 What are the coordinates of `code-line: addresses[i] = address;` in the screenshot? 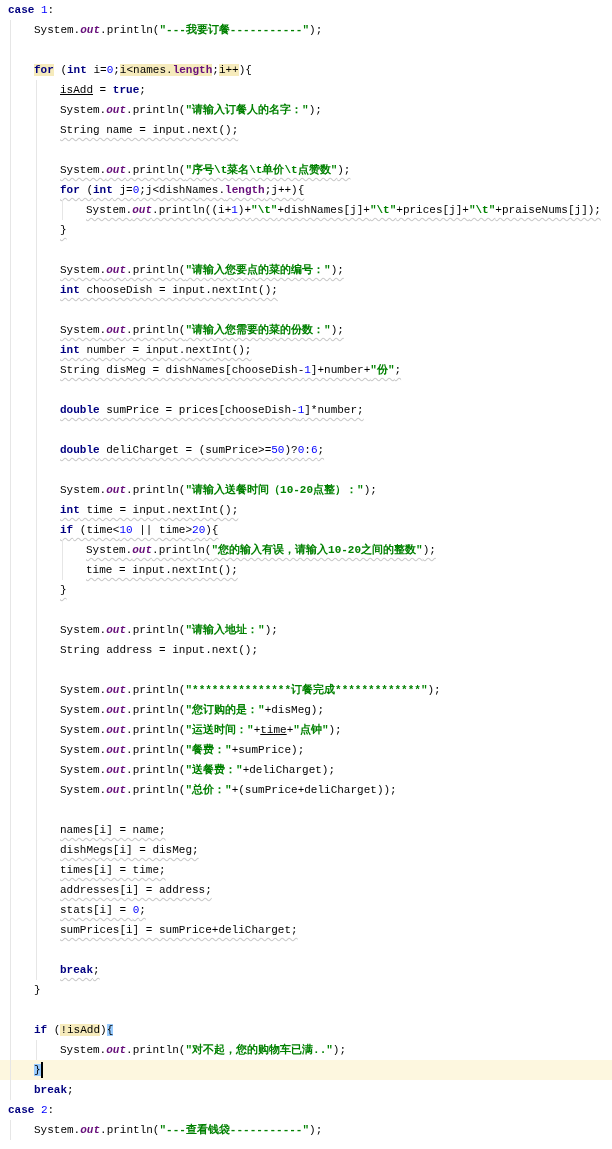 It's located at (136, 890).